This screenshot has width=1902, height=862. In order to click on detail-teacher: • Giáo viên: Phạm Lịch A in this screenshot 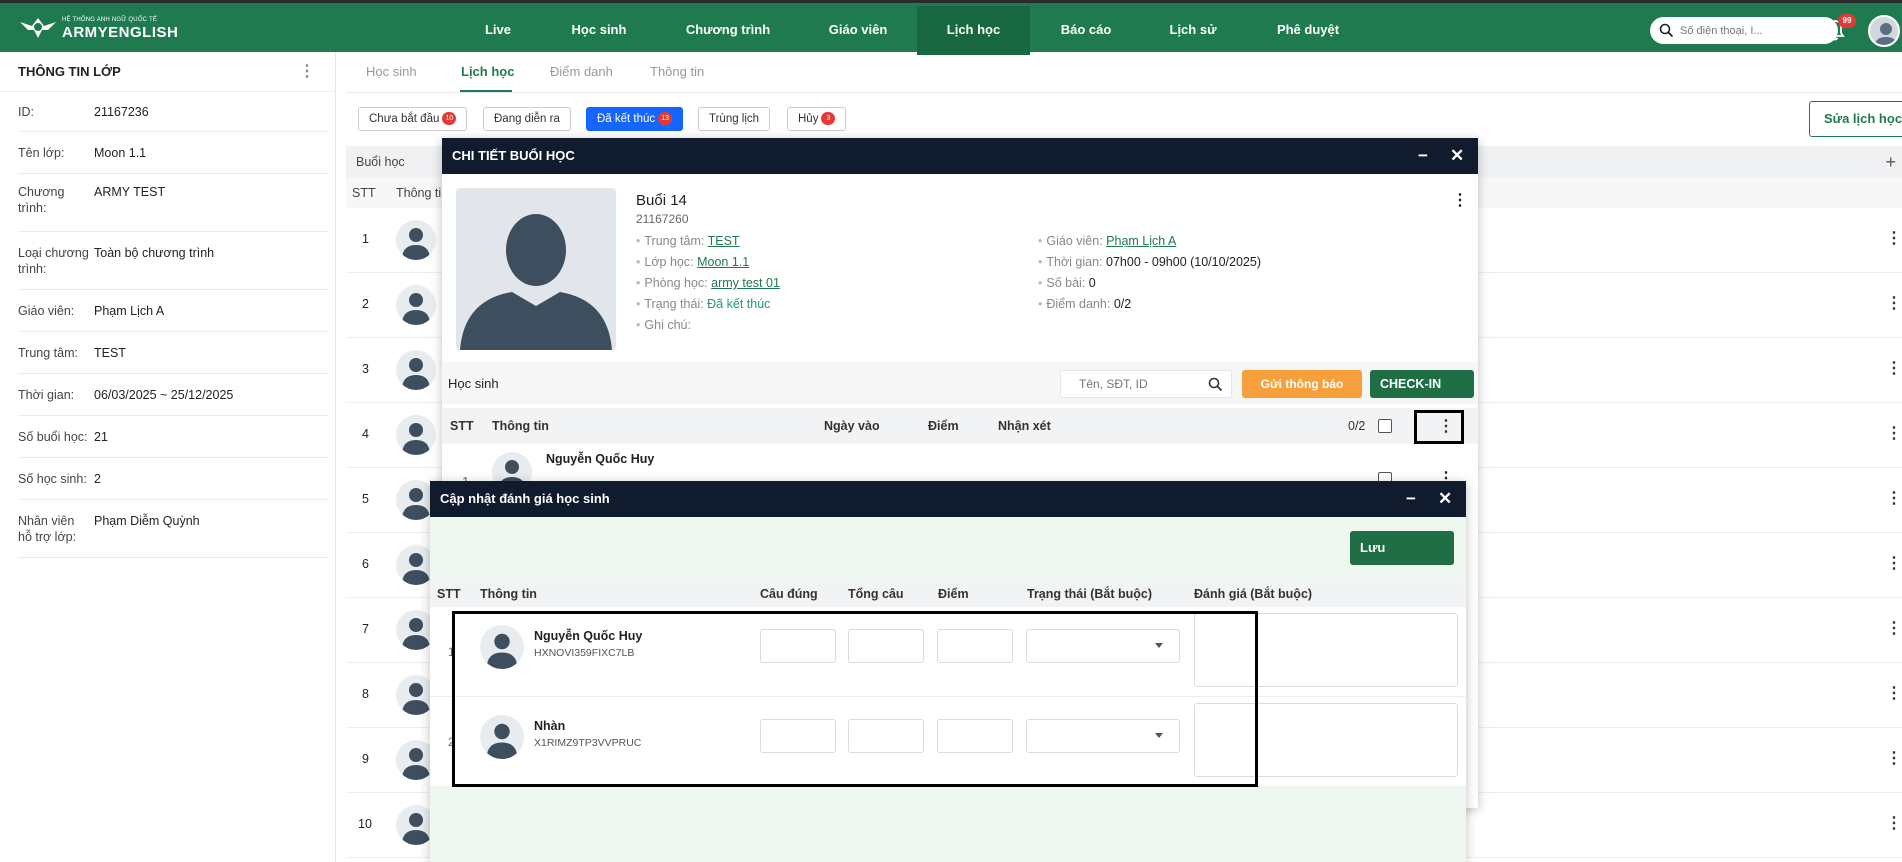, I will do `click(1107, 241)`.